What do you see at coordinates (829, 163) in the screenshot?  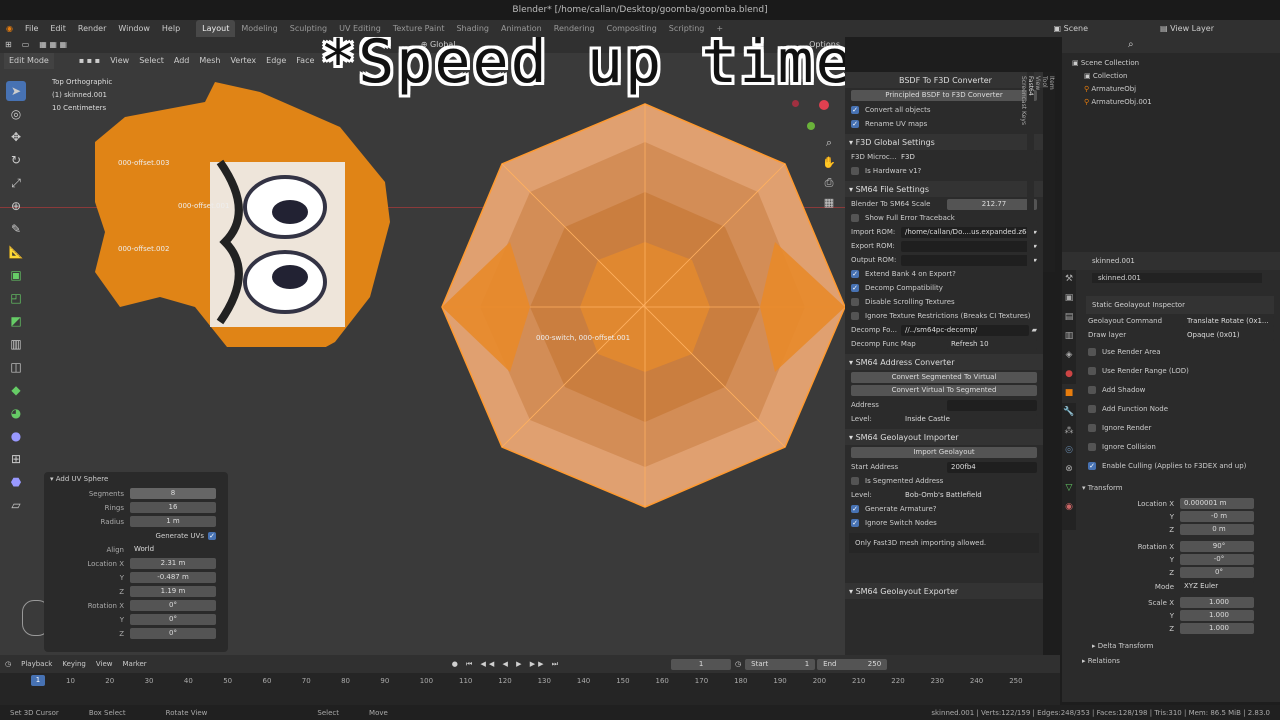 I see `pan-hand-icon: ✋` at bounding box center [829, 163].